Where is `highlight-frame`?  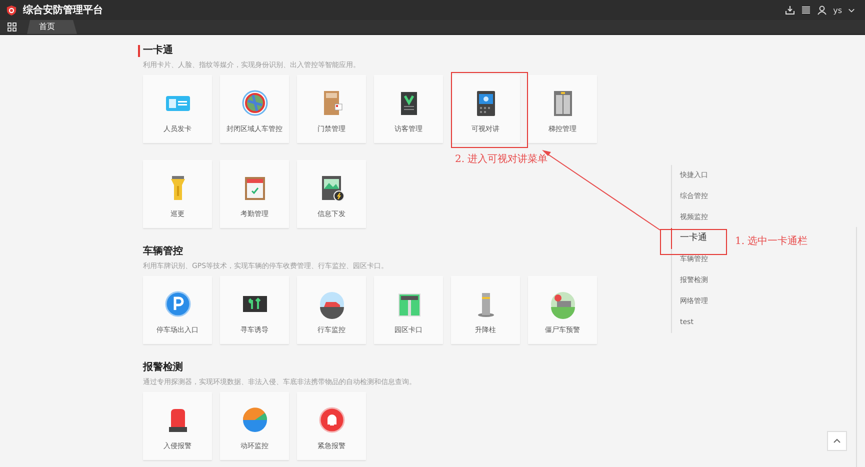
highlight-frame is located at coordinates (693, 242).